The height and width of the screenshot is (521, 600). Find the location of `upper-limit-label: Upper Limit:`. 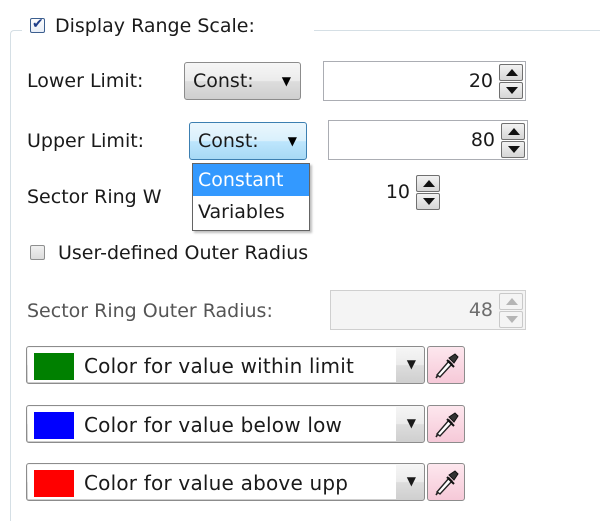

upper-limit-label: Upper Limit: is located at coordinates (86, 141).